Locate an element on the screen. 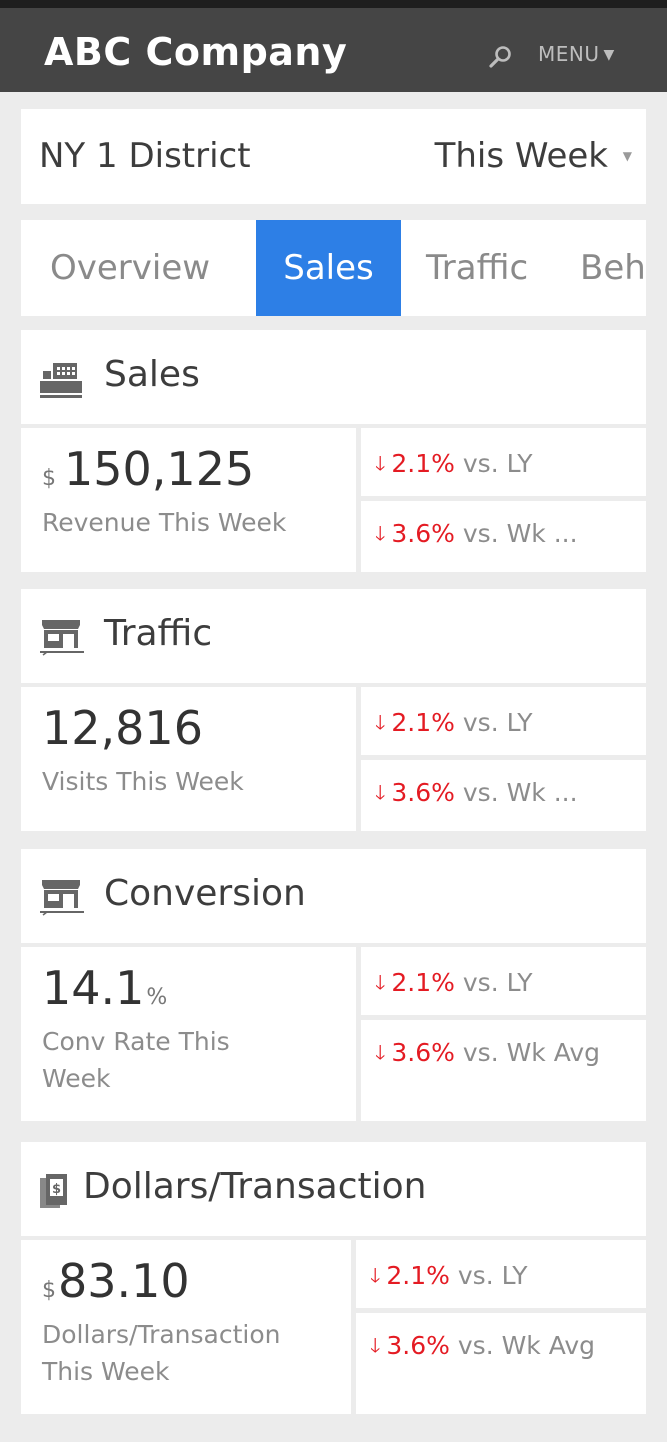 The width and height of the screenshot is (667, 1442). app-header: ABC Company MENU ▼ is located at coordinates (333, 46).